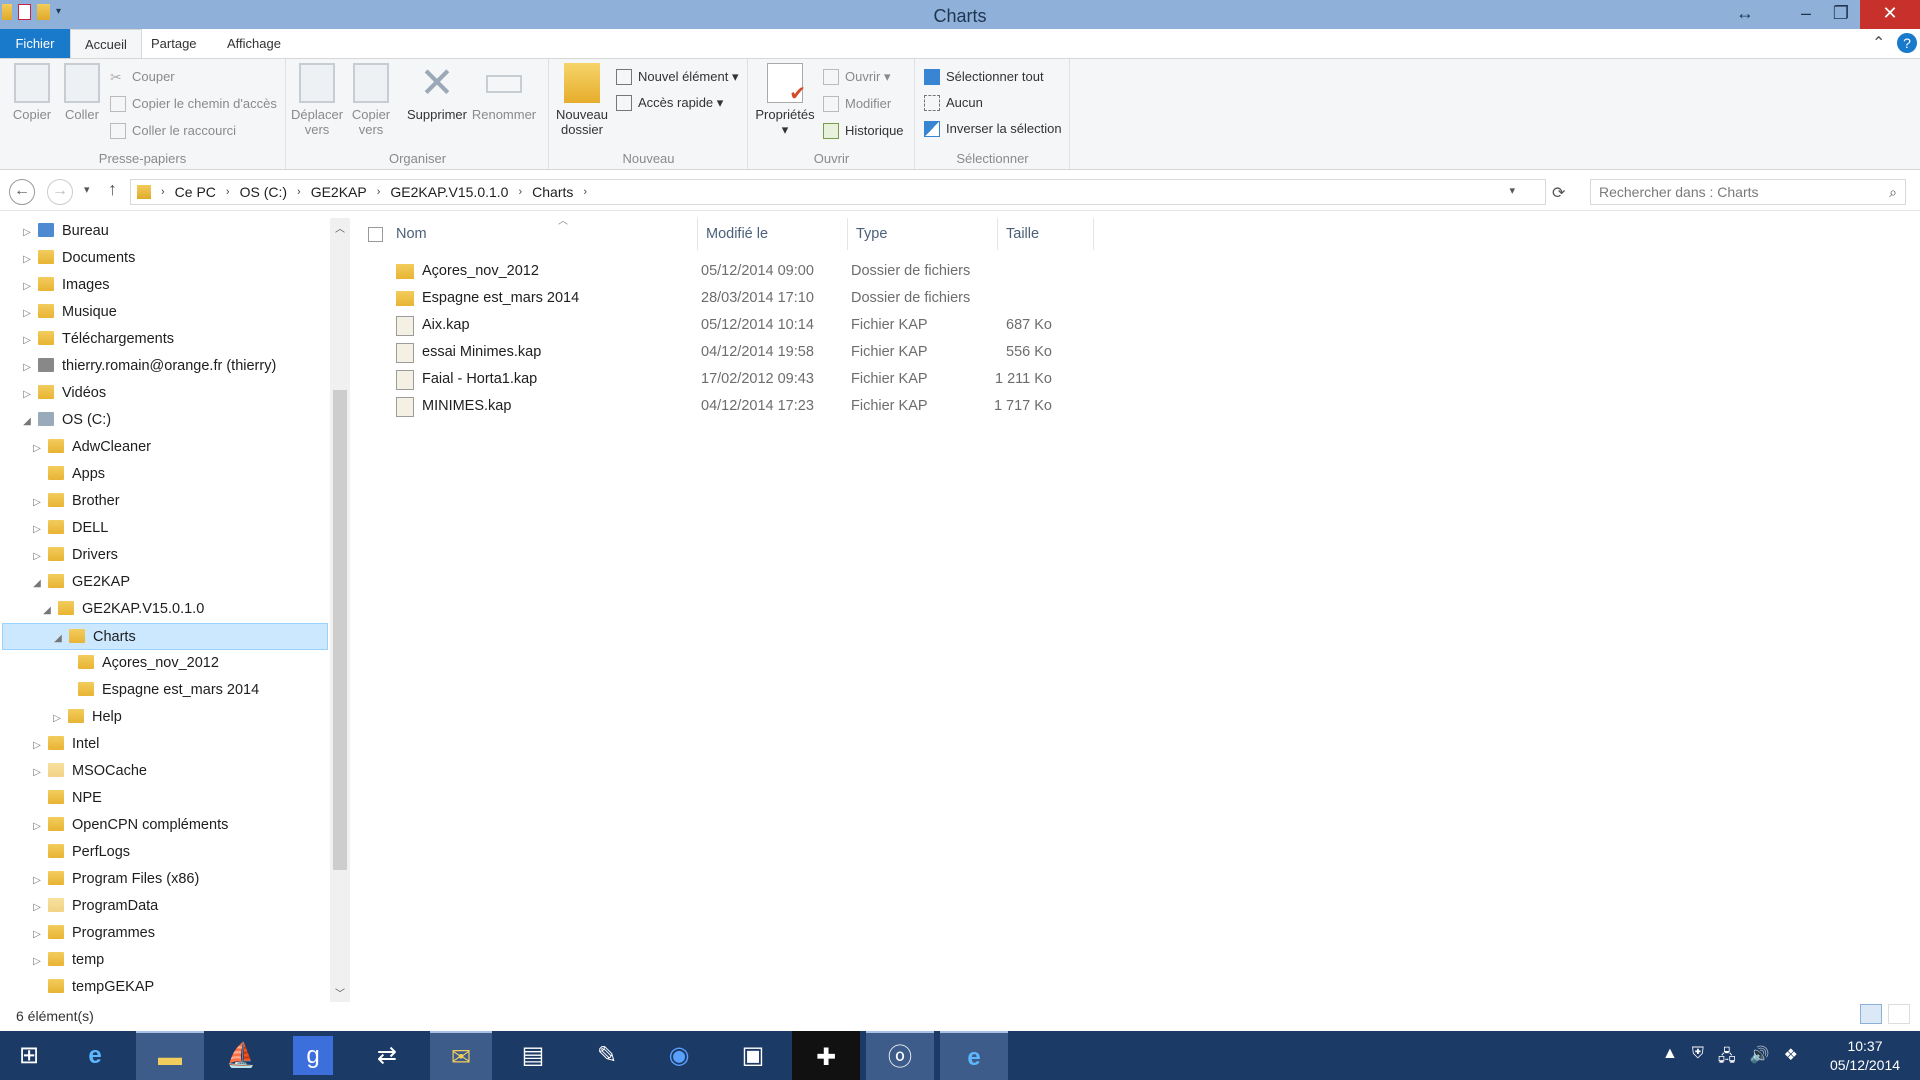  Describe the element at coordinates (254, 43) in the screenshot. I see `tab-affichage: Affichage` at that location.